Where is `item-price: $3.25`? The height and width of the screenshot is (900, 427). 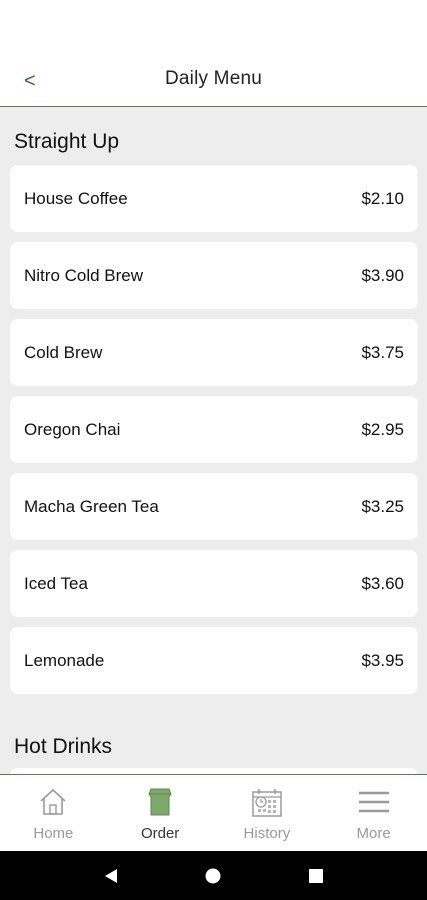 item-price: $3.25 is located at coordinates (382, 506).